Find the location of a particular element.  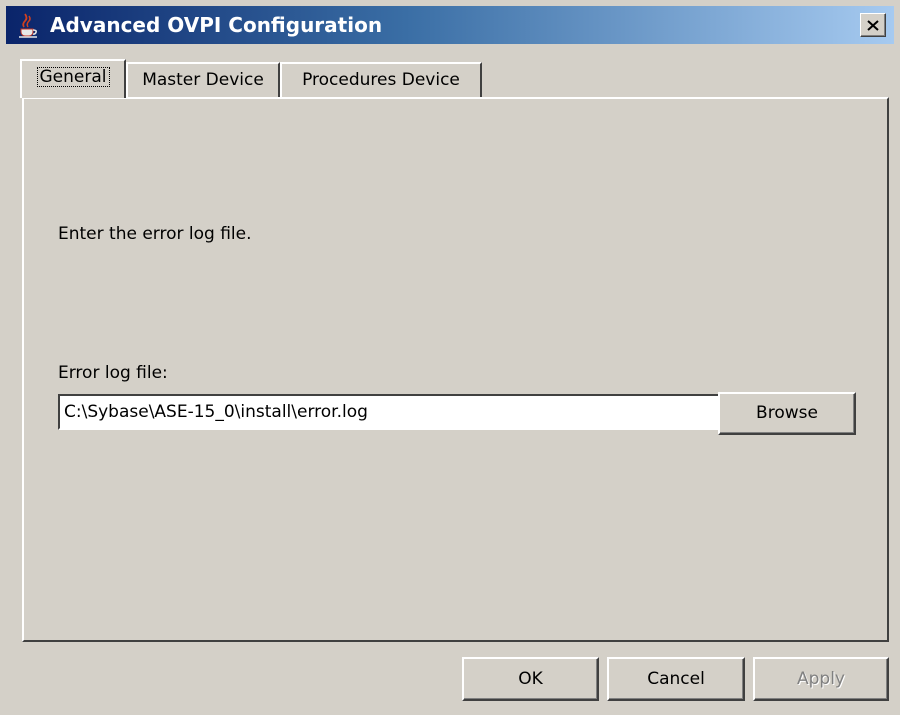

close-button is located at coordinates (873, 25).